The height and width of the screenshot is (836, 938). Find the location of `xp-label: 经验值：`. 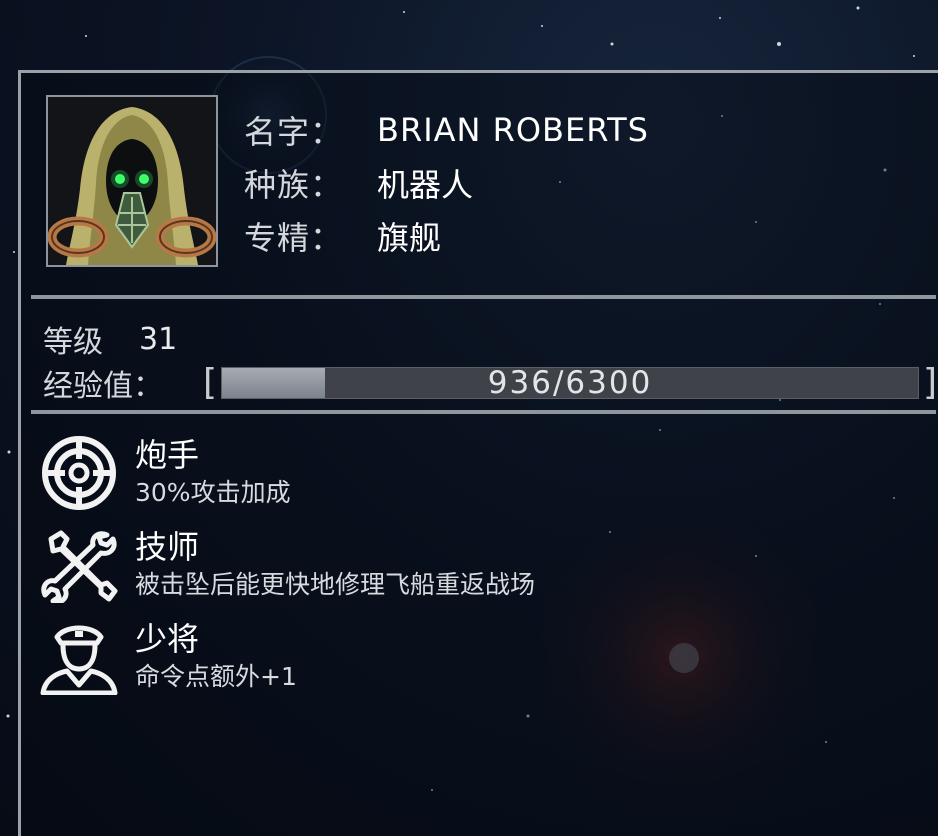

xp-label: 经验值： is located at coordinates (103, 386).